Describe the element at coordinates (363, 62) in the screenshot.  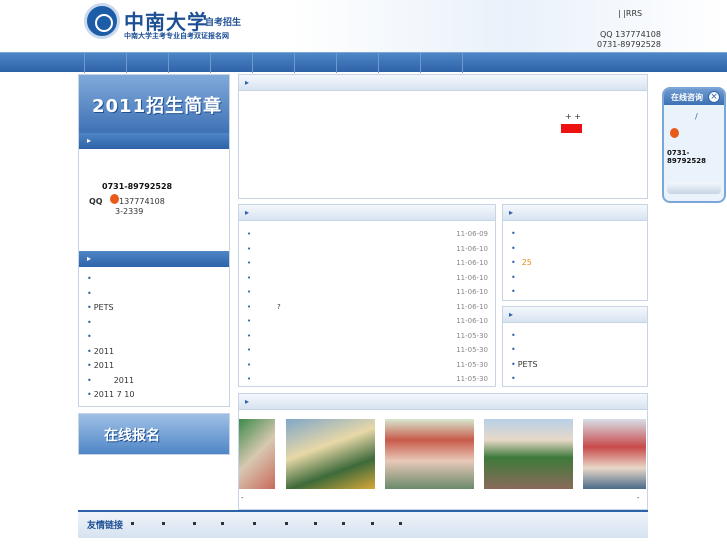
I see `main-nav` at that location.